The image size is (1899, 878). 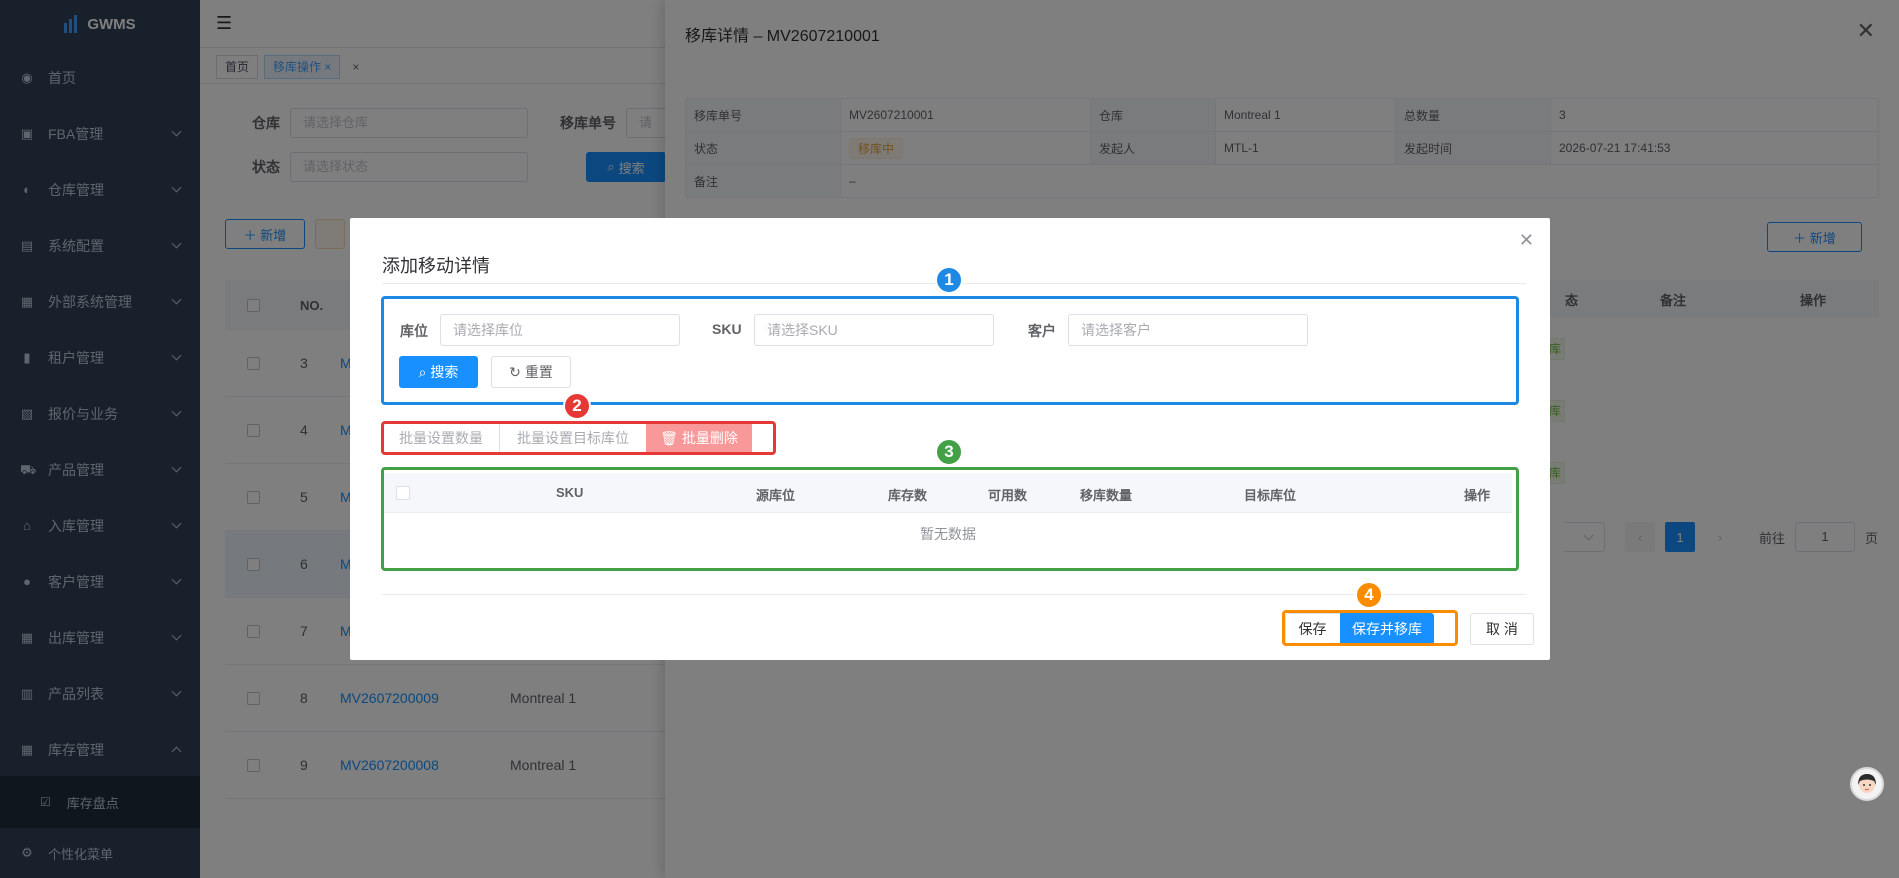 What do you see at coordinates (1369, 595) in the screenshot?
I see `annotation-number: 4` at bounding box center [1369, 595].